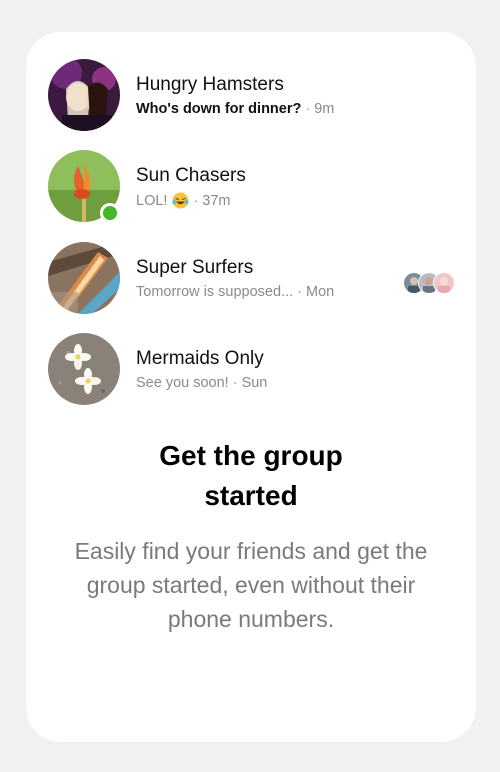  I want to click on seen-avatar, so click(444, 283).